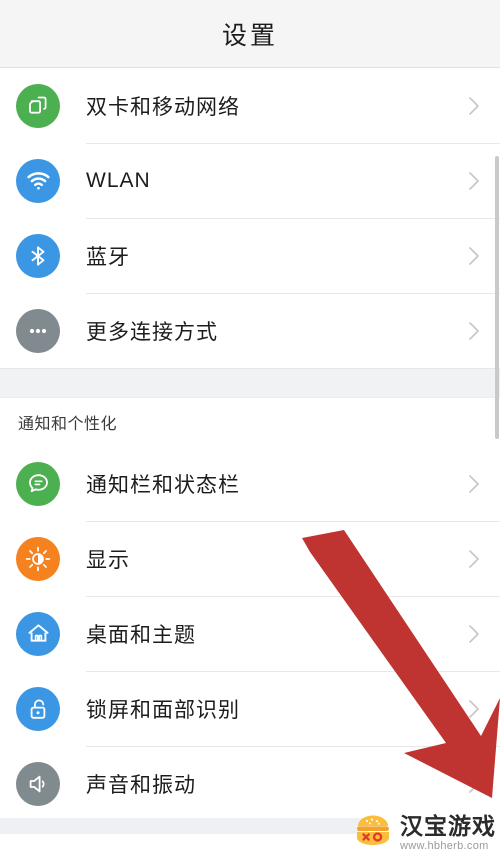  I want to click on brightness-icon, so click(38, 558).